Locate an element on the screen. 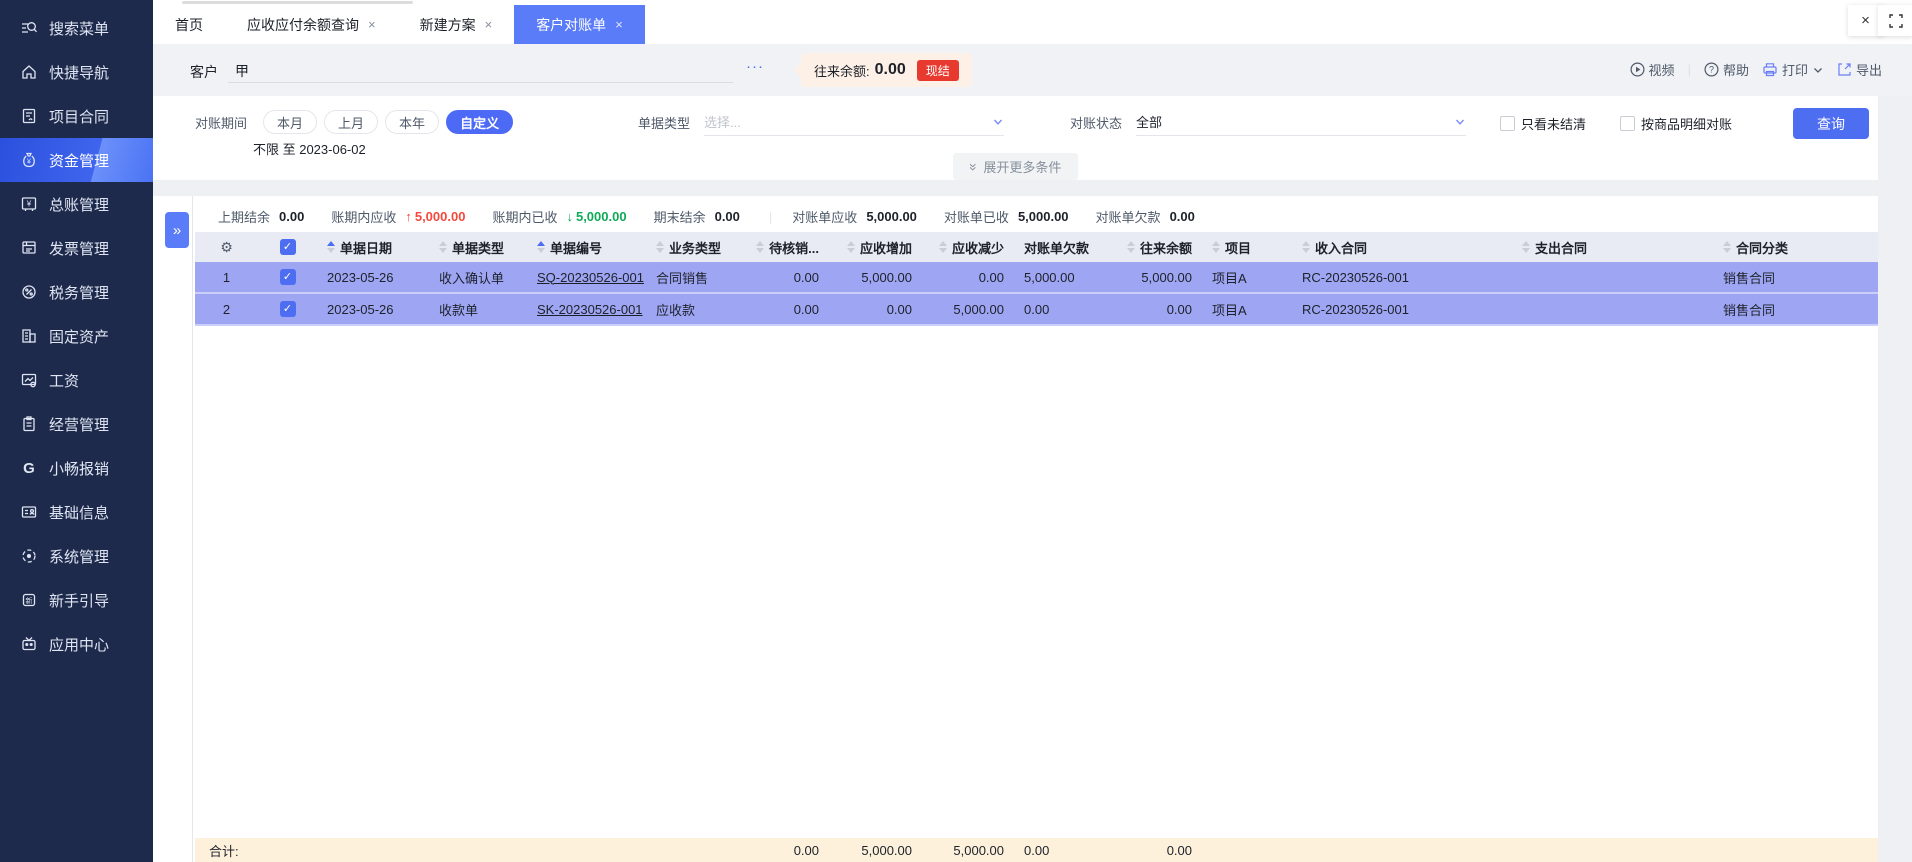 Image resolution: width=1912 pixels, height=862 pixels. sidebar-item-invoice-mgmt: 发票管理 is located at coordinates (76, 248).